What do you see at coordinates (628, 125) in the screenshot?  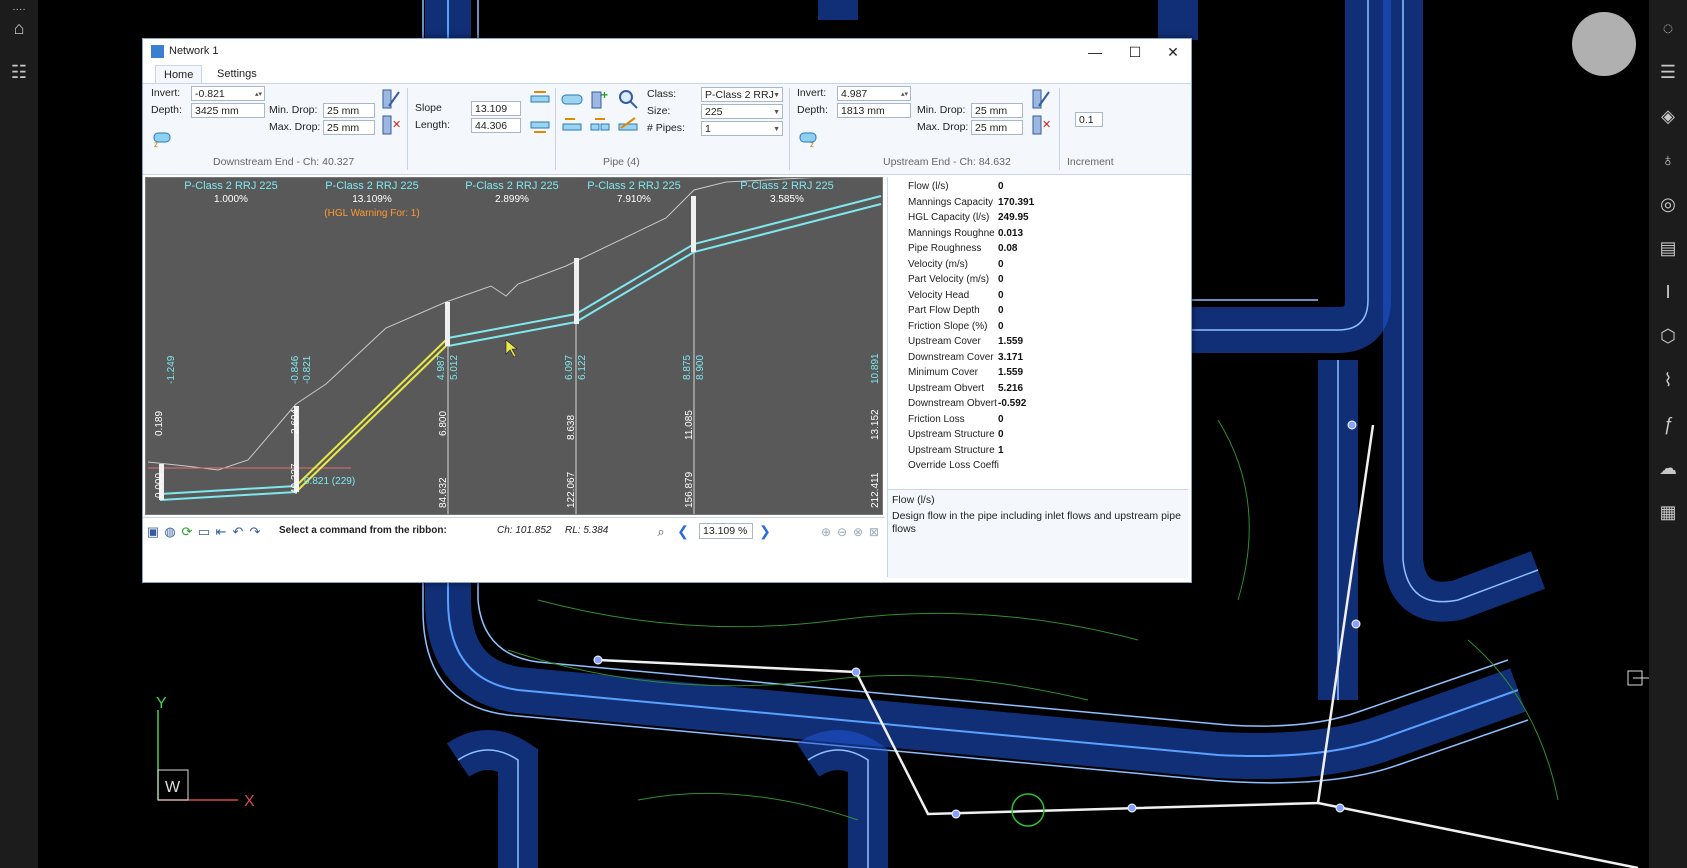 I see `pipe-right-icon` at bounding box center [628, 125].